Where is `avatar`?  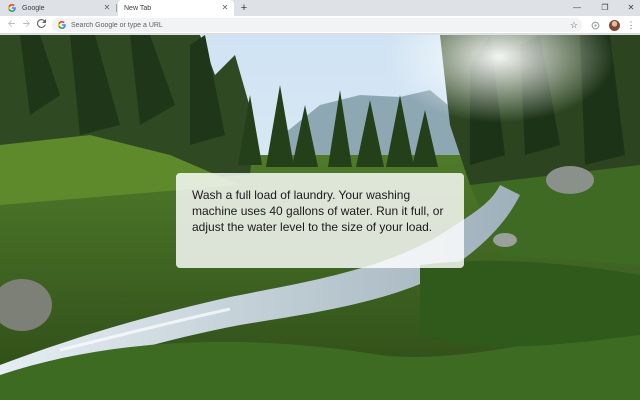 avatar is located at coordinates (614, 25).